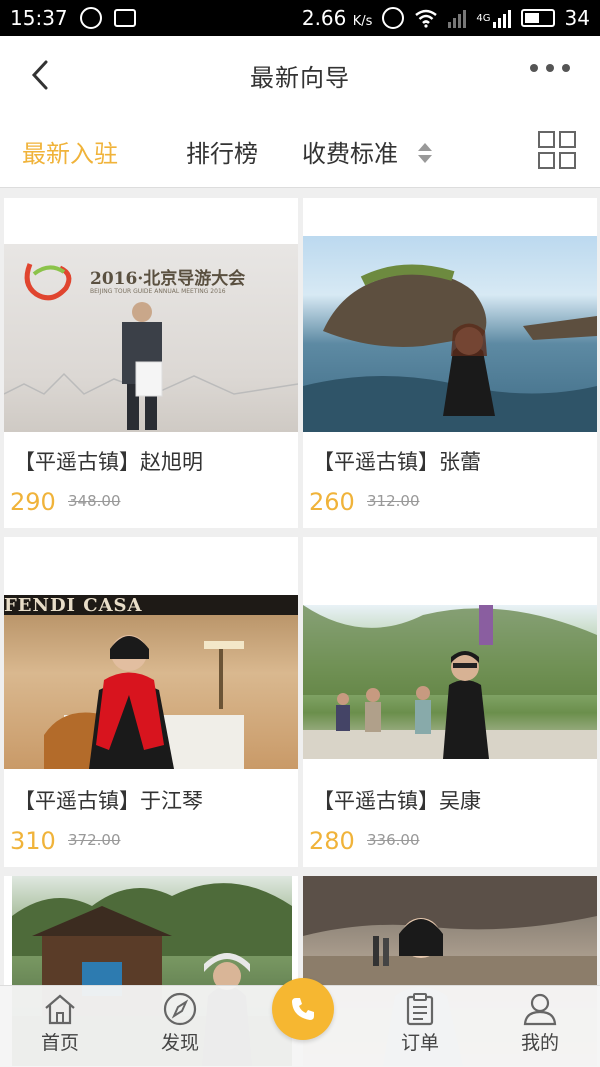  Describe the element at coordinates (300, 151) in the screenshot. I see `filter-tabs: 最新入驻 排行榜 收费标准` at that location.